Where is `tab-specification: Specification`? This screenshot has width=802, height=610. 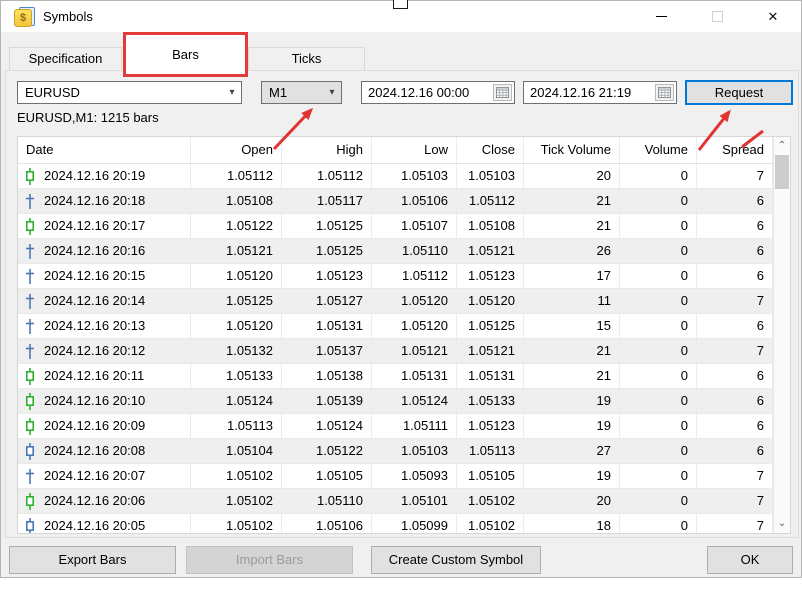
tab-specification: Specification is located at coordinates (65, 59).